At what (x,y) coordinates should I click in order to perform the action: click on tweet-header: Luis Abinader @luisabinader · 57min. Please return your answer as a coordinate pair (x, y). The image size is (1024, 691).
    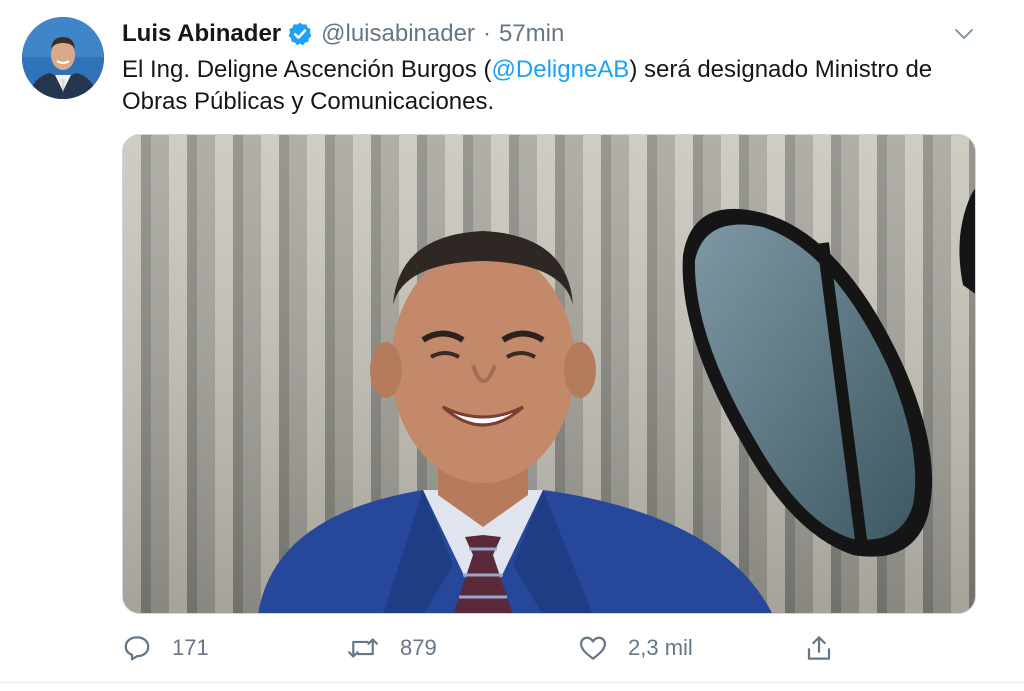
    Looking at the image, I should click on (343, 34).